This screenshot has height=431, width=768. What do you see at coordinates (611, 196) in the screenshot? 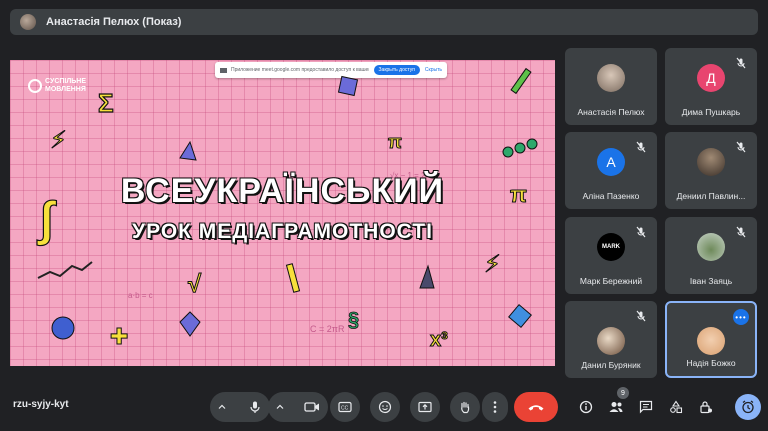
I see `participant-name: Аліна Пазенко` at bounding box center [611, 196].